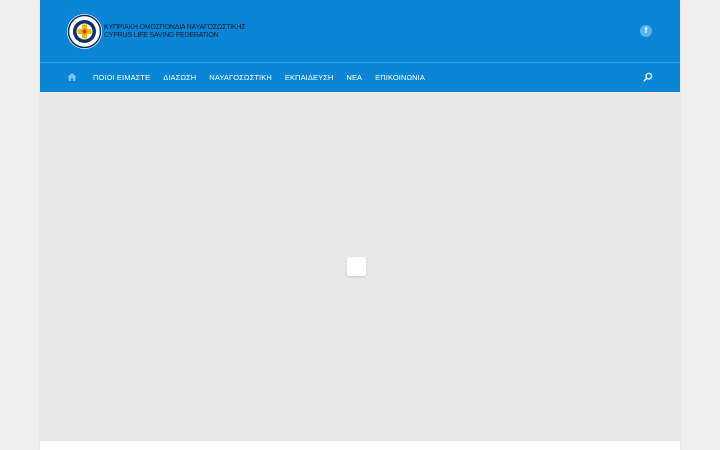 The image size is (720, 450). Describe the element at coordinates (400, 77) in the screenshot. I see `nav-item-contact: ΕΠΙΚΟΙΝΩΝΙΑ` at that location.